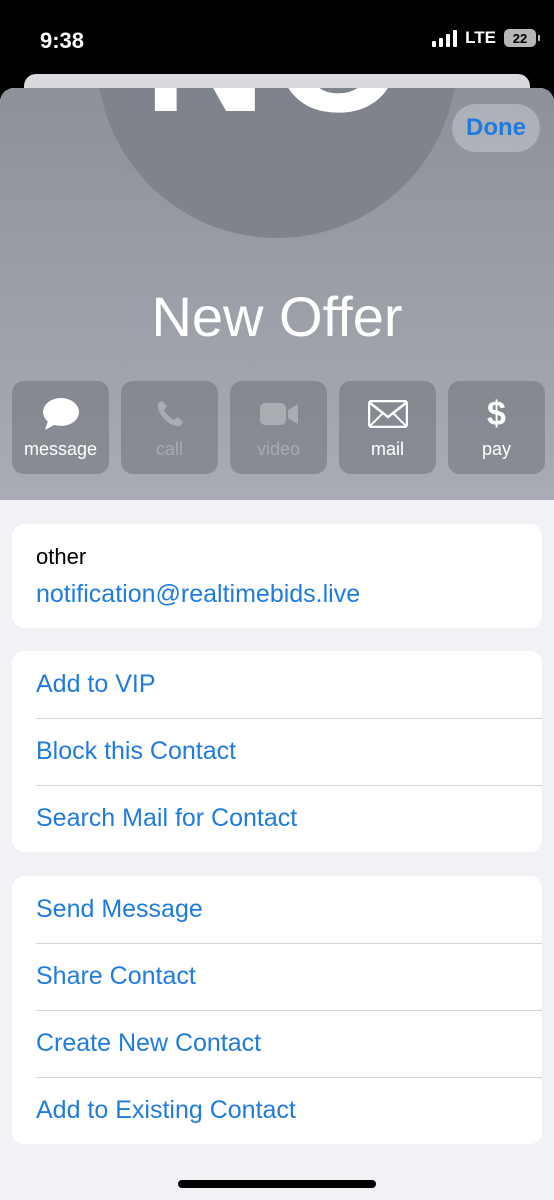 The image size is (554, 1200). I want to click on battery-level: 22, so click(520, 38).